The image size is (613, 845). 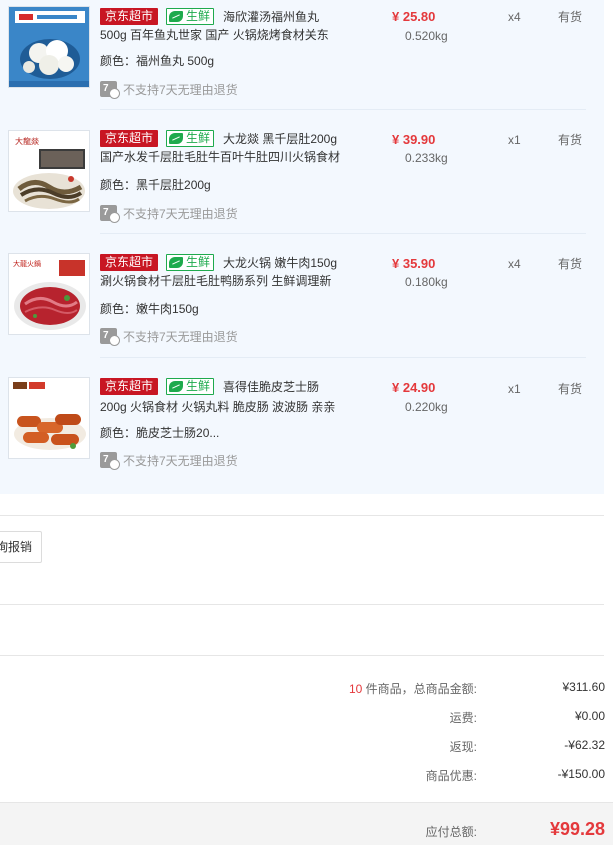 What do you see at coordinates (306, 777) in the screenshot?
I see `summary-discount: 商品优惠: -¥150.00` at bounding box center [306, 777].